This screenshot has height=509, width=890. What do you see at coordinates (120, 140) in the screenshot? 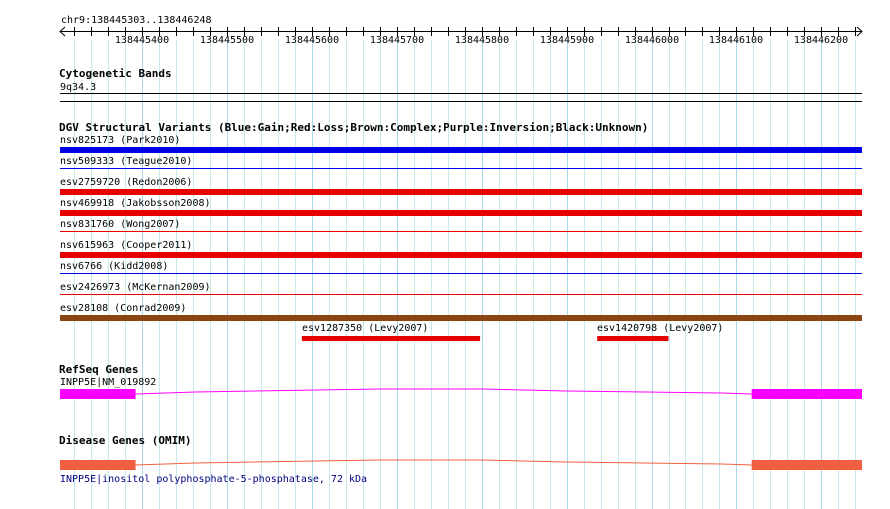
I see `dgv-variant-label: nsv825173 (Park2010)` at bounding box center [120, 140].